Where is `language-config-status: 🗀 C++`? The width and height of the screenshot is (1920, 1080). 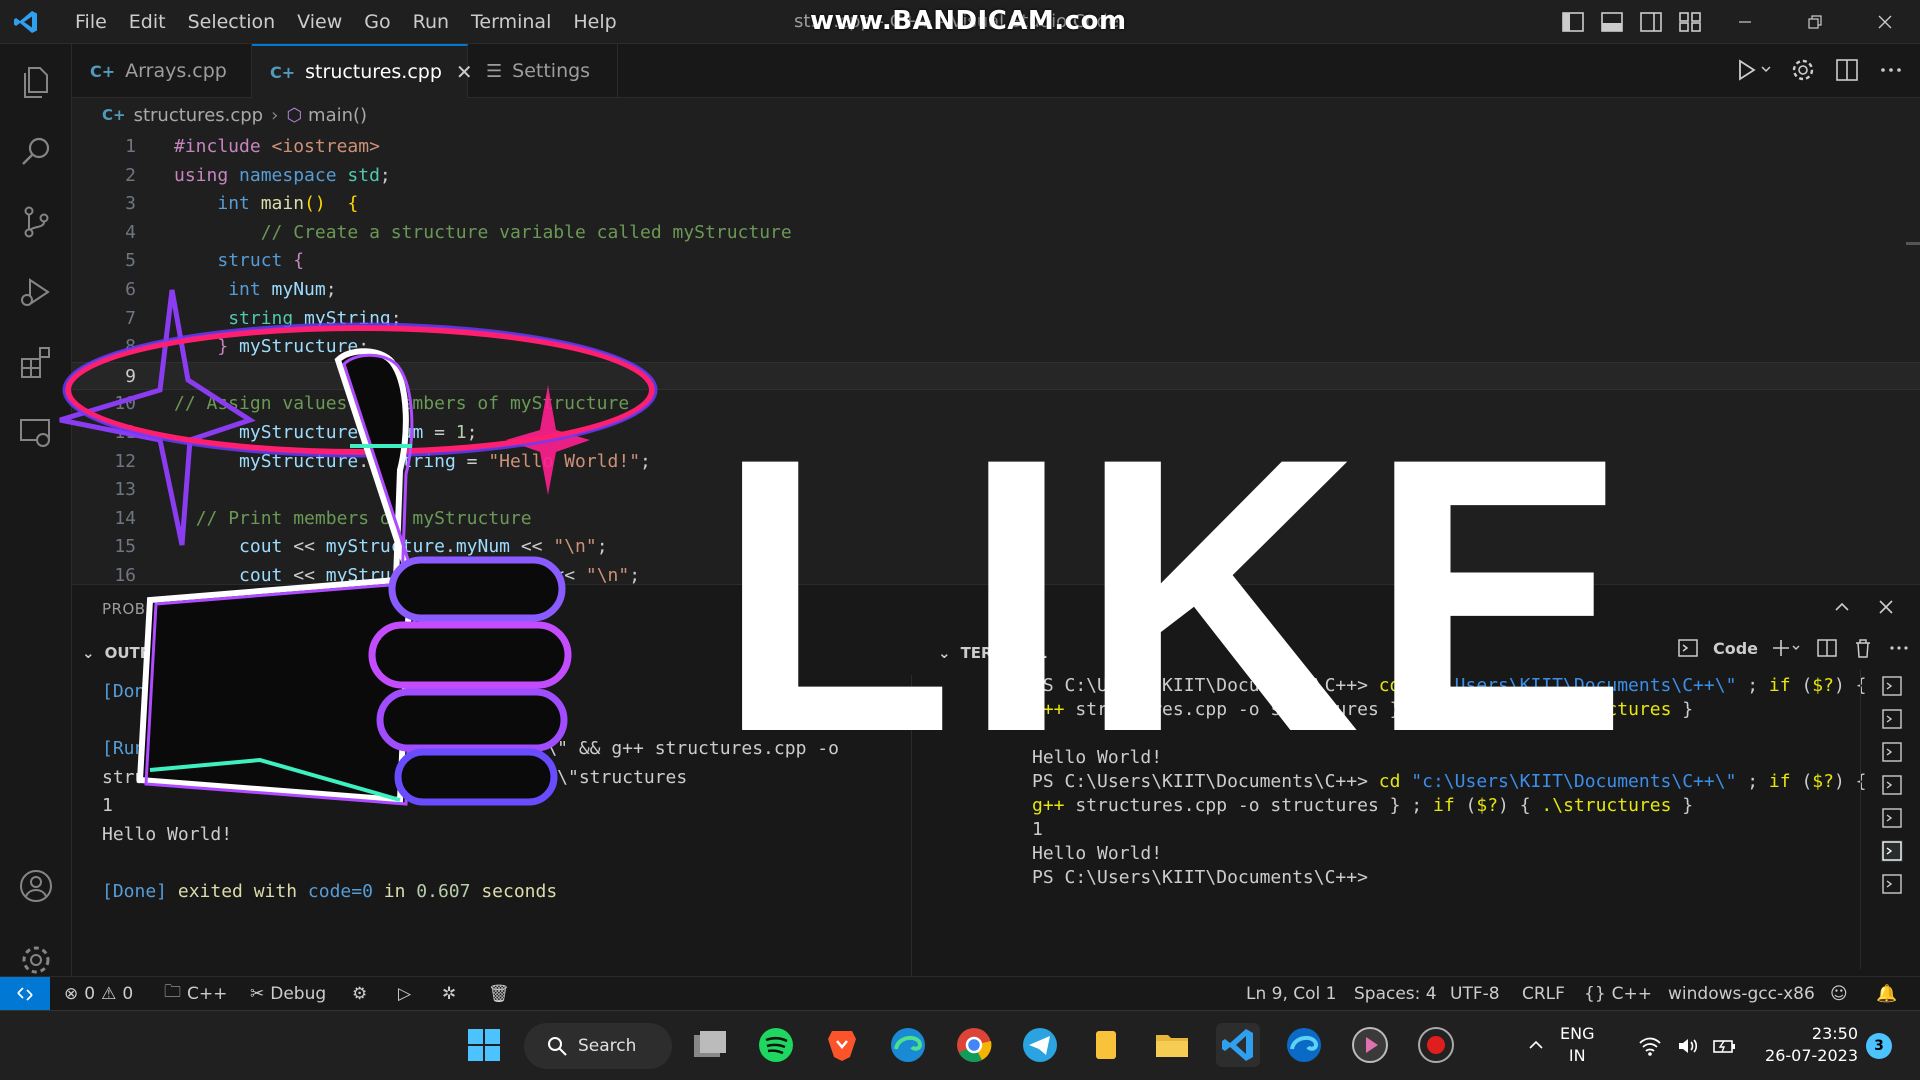 language-config-status: 🗀 C++ is located at coordinates (195, 993).